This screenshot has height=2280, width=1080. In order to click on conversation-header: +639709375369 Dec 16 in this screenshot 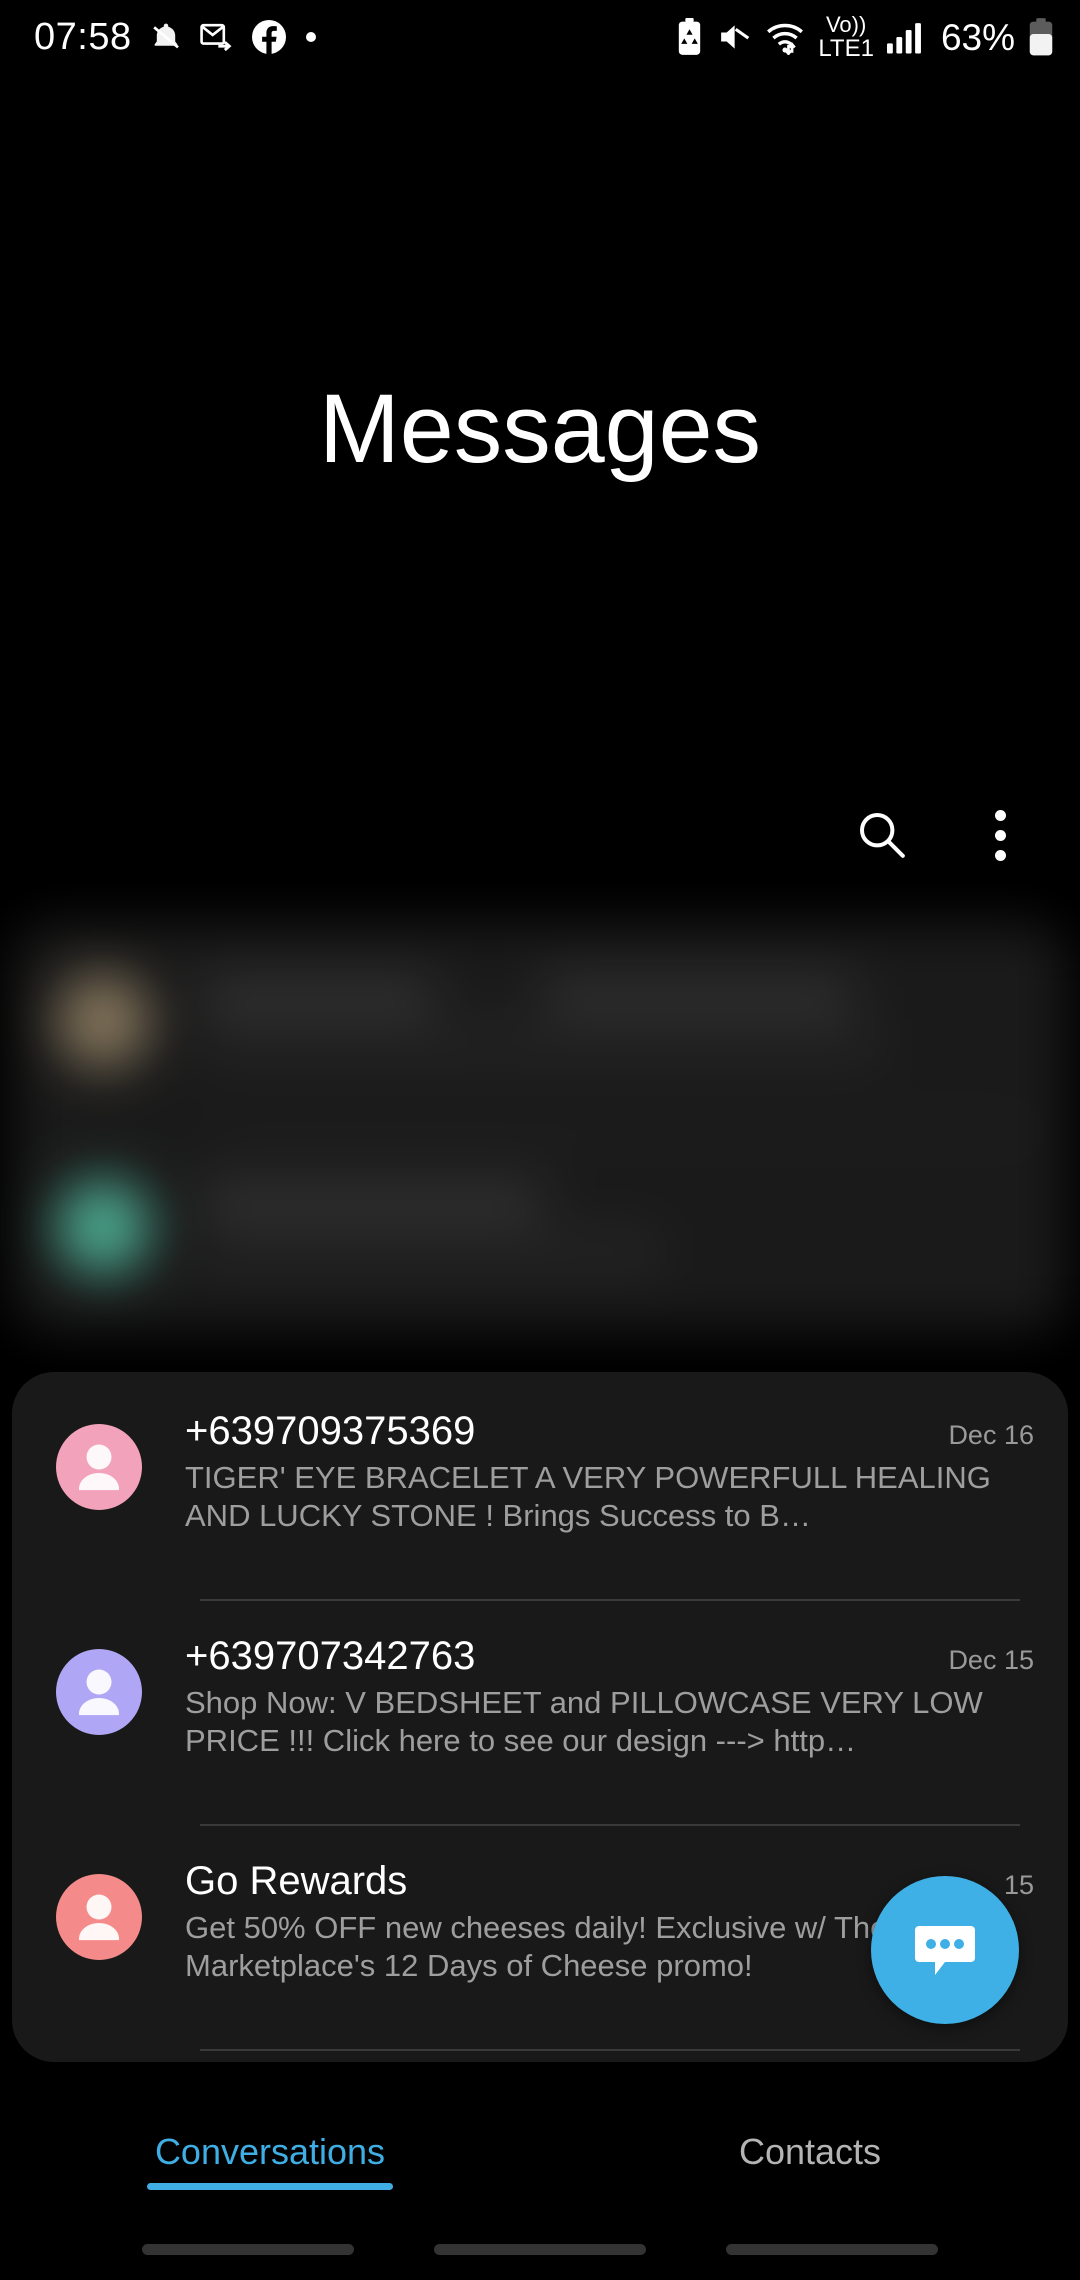, I will do `click(609, 1431)`.